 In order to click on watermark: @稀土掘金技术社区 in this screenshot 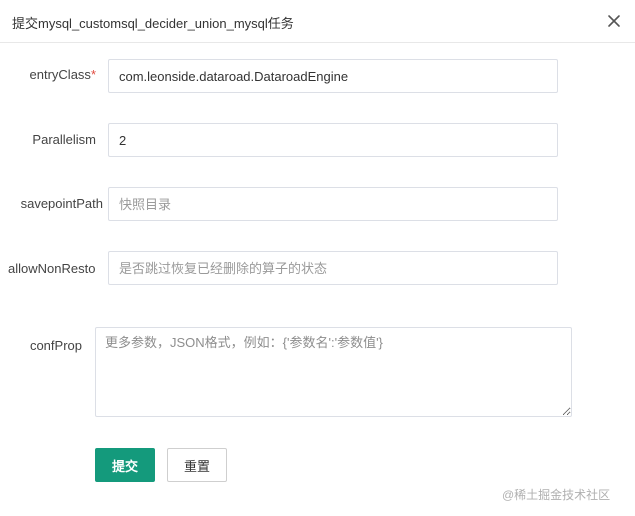, I will do `click(556, 495)`.